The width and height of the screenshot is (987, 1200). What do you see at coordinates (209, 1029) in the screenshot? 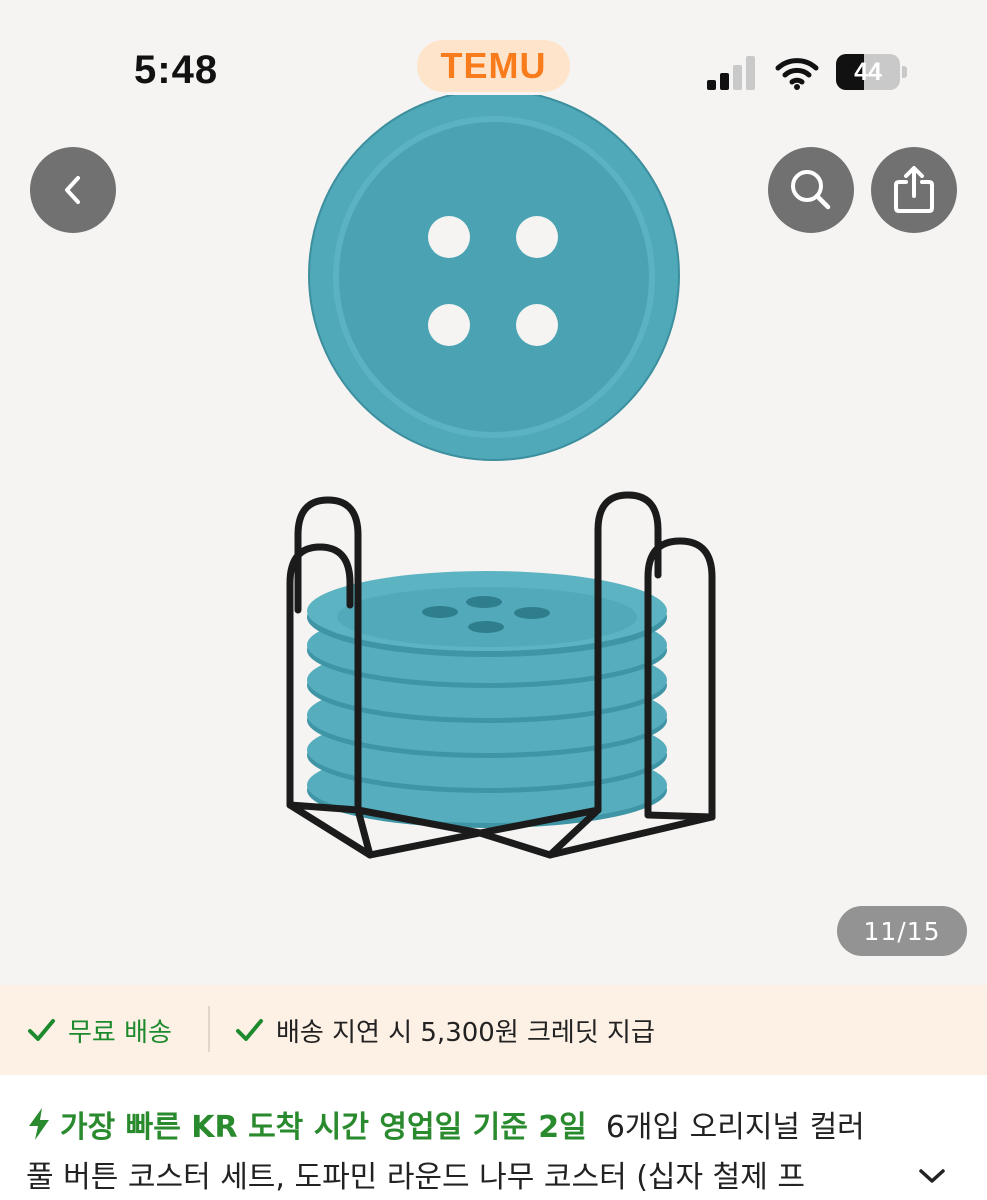
I see `shipping-divider` at bounding box center [209, 1029].